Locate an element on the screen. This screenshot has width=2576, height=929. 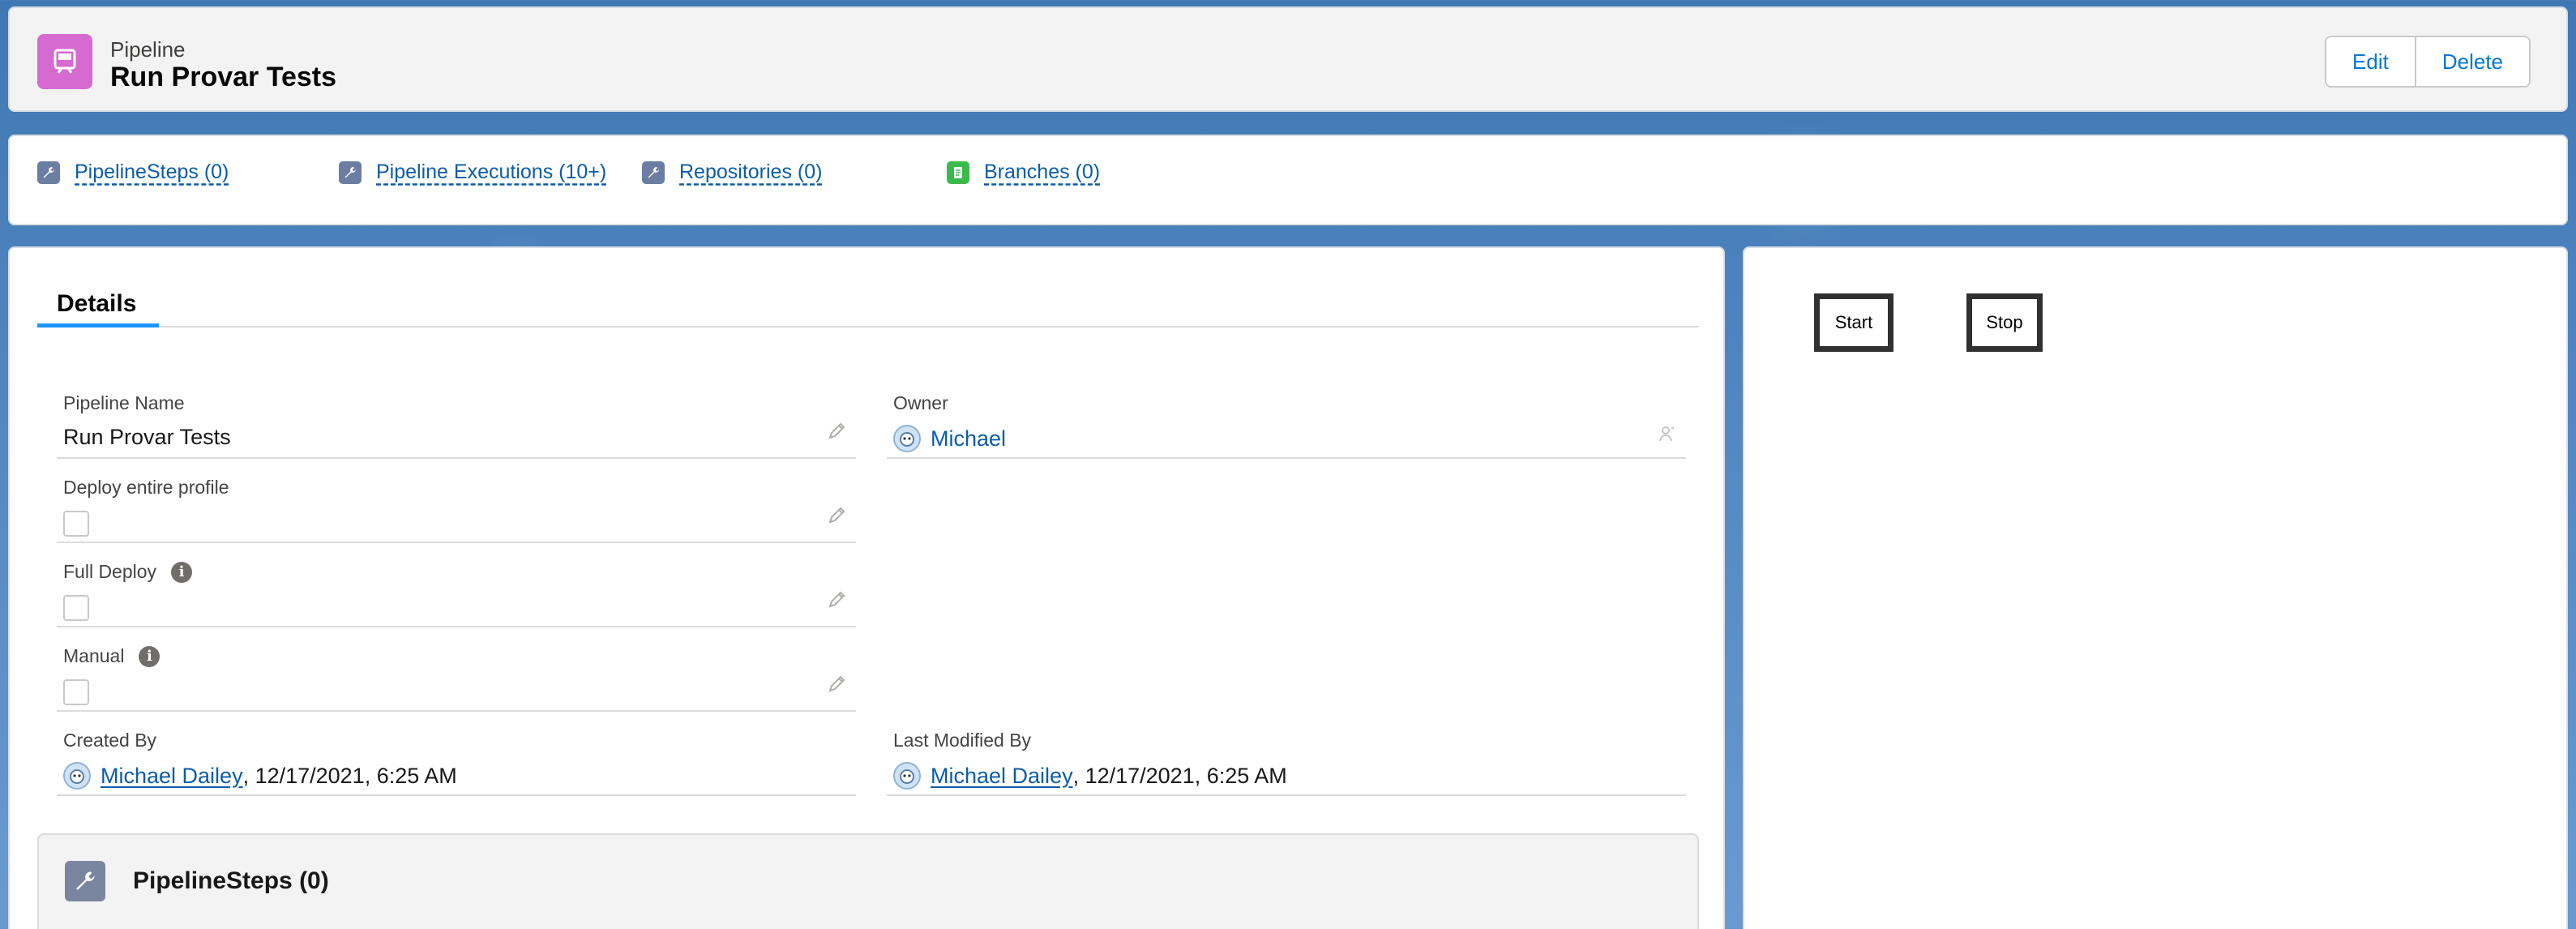
quick-link-pipeline-executions: Pipeline Executions (10+) is located at coordinates (472, 172).